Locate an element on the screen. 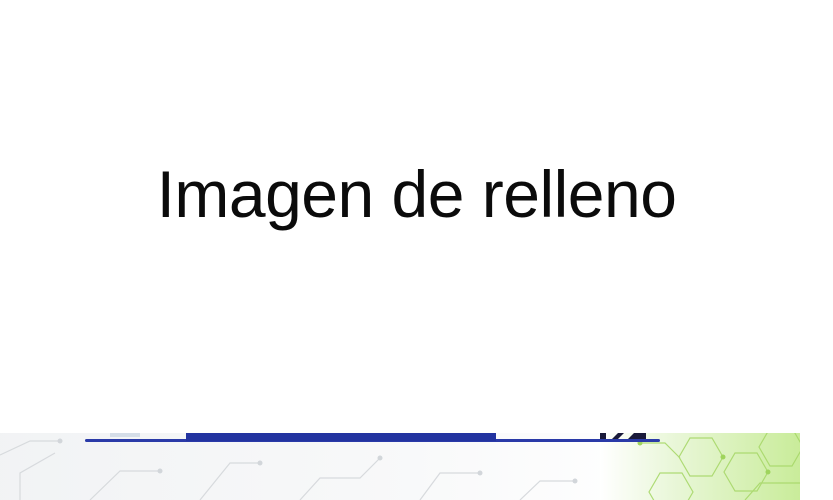 The image size is (833, 500). circuit-pattern-icon is located at coordinates (400, 466).